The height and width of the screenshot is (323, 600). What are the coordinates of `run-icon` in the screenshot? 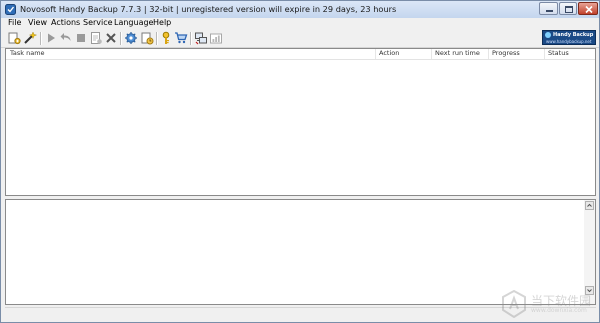 It's located at (51, 38).